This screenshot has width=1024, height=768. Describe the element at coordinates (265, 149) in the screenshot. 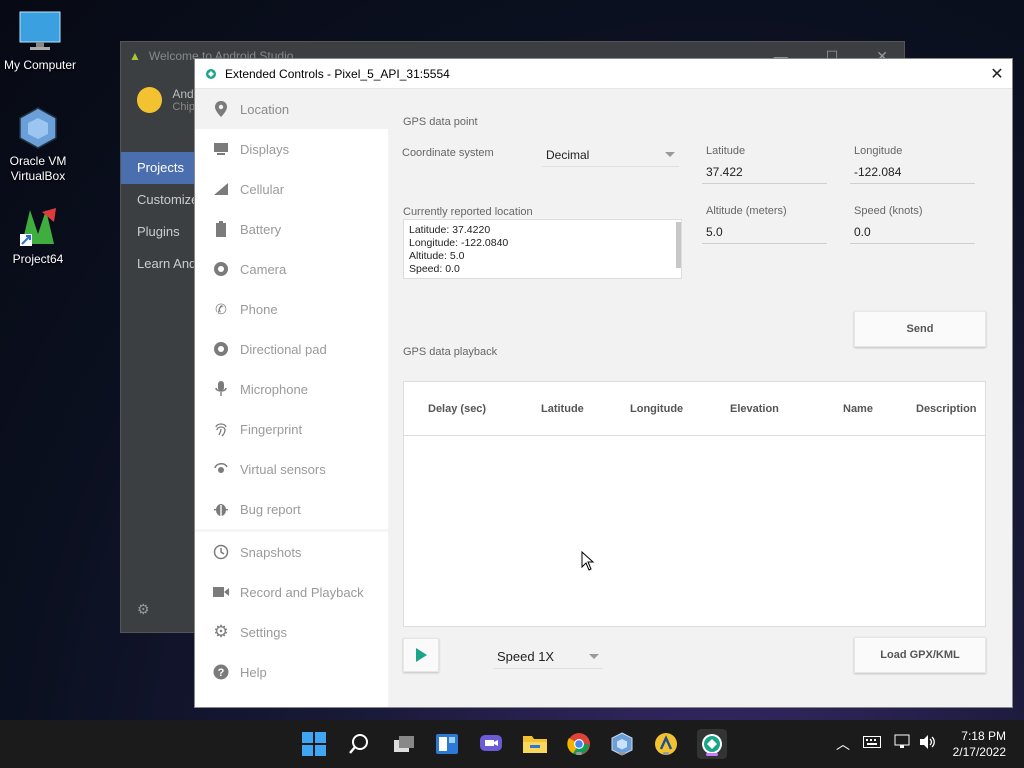

I see `sidebar-item-label: Displays` at that location.